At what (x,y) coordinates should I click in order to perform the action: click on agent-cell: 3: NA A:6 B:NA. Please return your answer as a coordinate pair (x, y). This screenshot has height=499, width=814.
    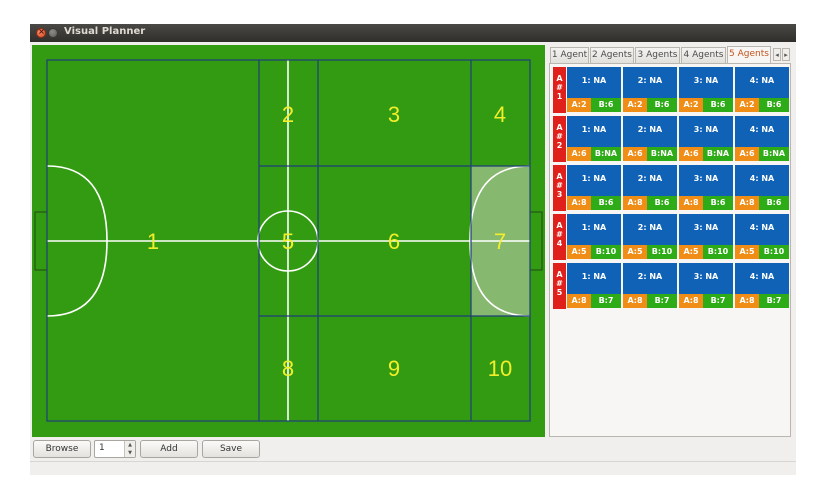
    Looking at the image, I should click on (706, 139).